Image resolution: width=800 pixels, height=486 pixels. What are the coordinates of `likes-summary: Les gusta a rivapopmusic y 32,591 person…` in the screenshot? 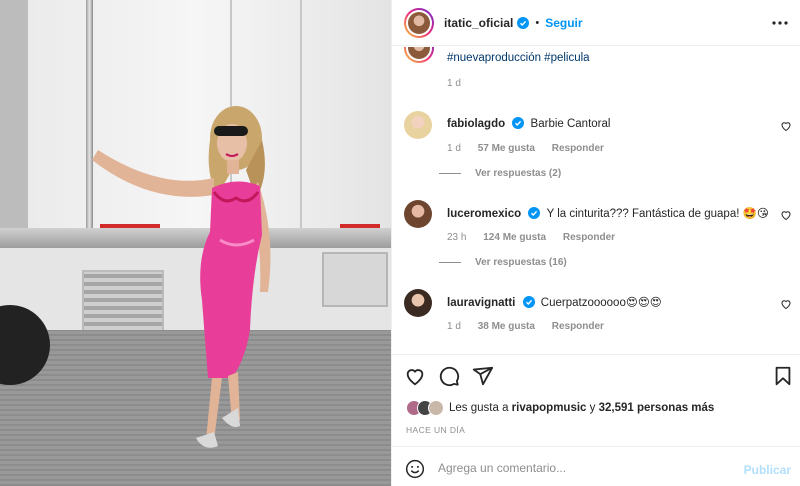 It's located at (560, 408).